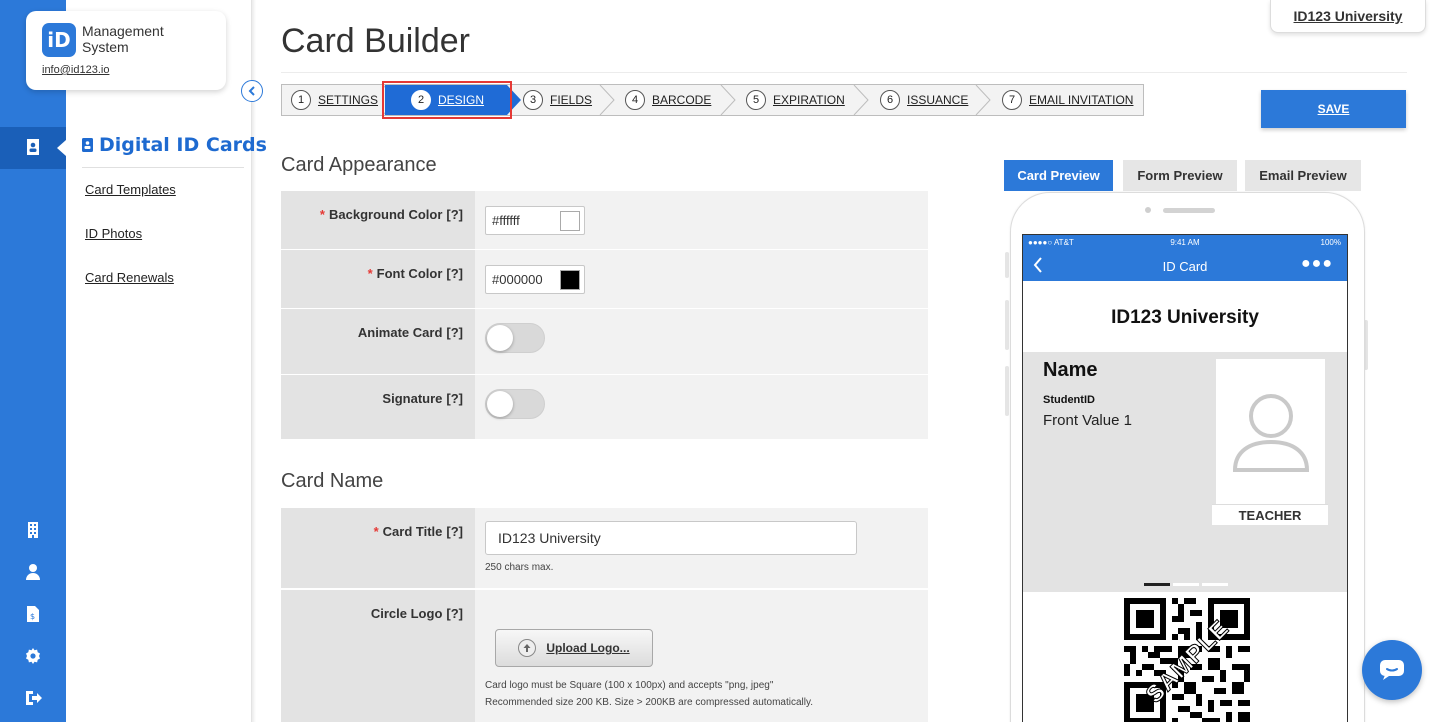 Image resolution: width=1440 pixels, height=722 pixels. I want to click on animate-card-label: Animate Card [?], so click(378, 341).